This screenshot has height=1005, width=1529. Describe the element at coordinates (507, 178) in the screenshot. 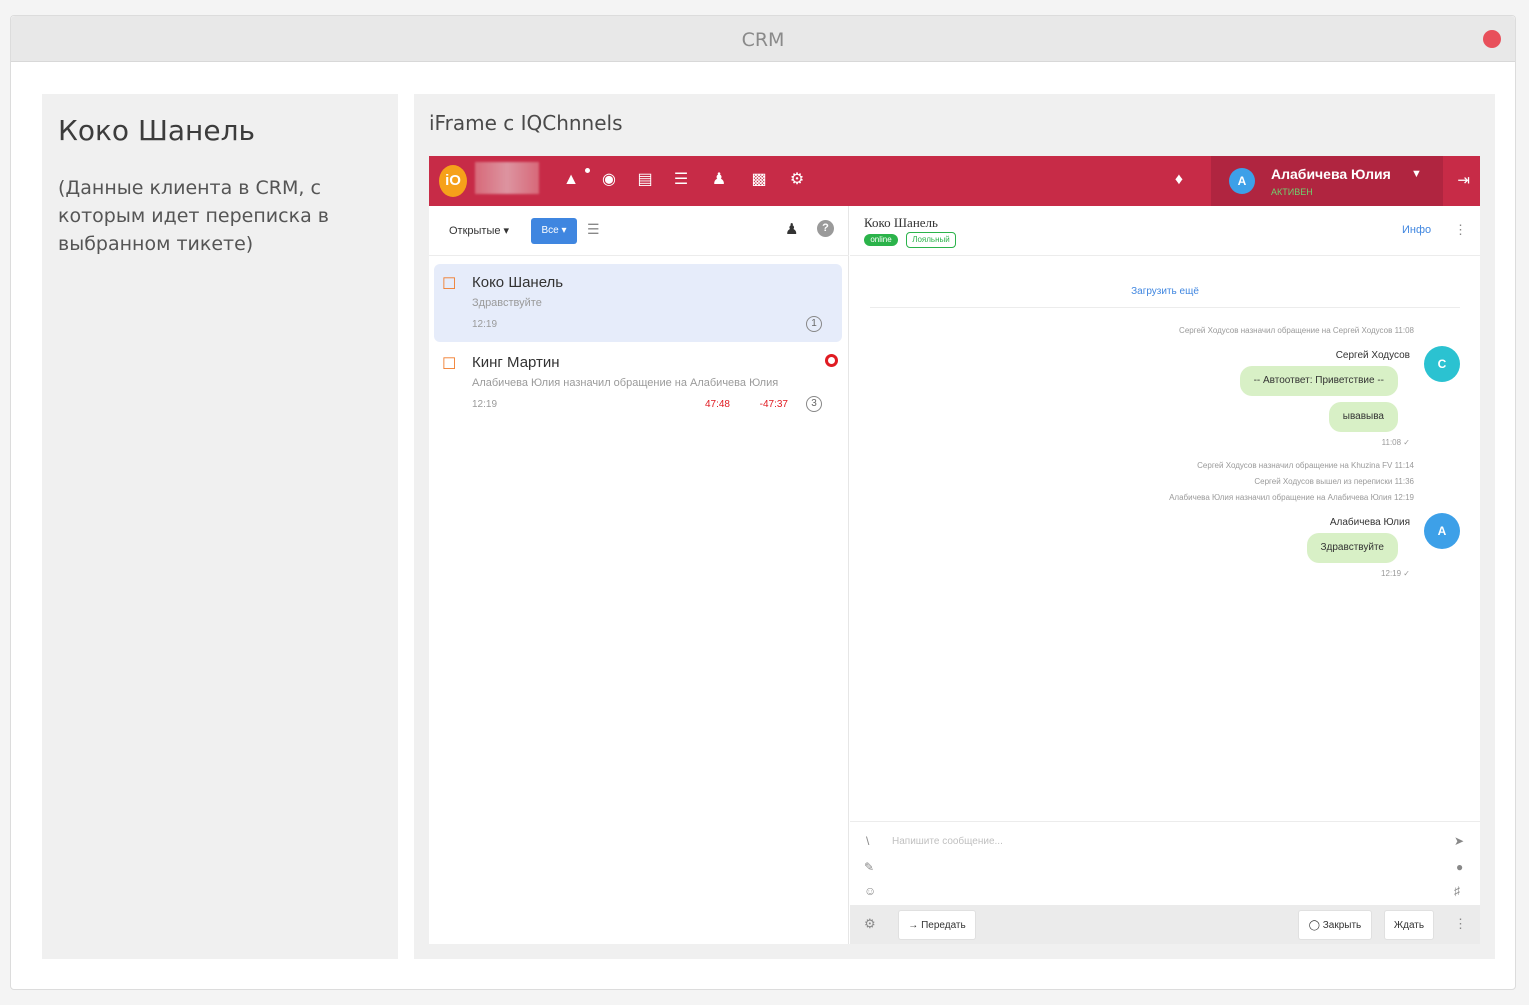

I see `blurred-area` at that location.